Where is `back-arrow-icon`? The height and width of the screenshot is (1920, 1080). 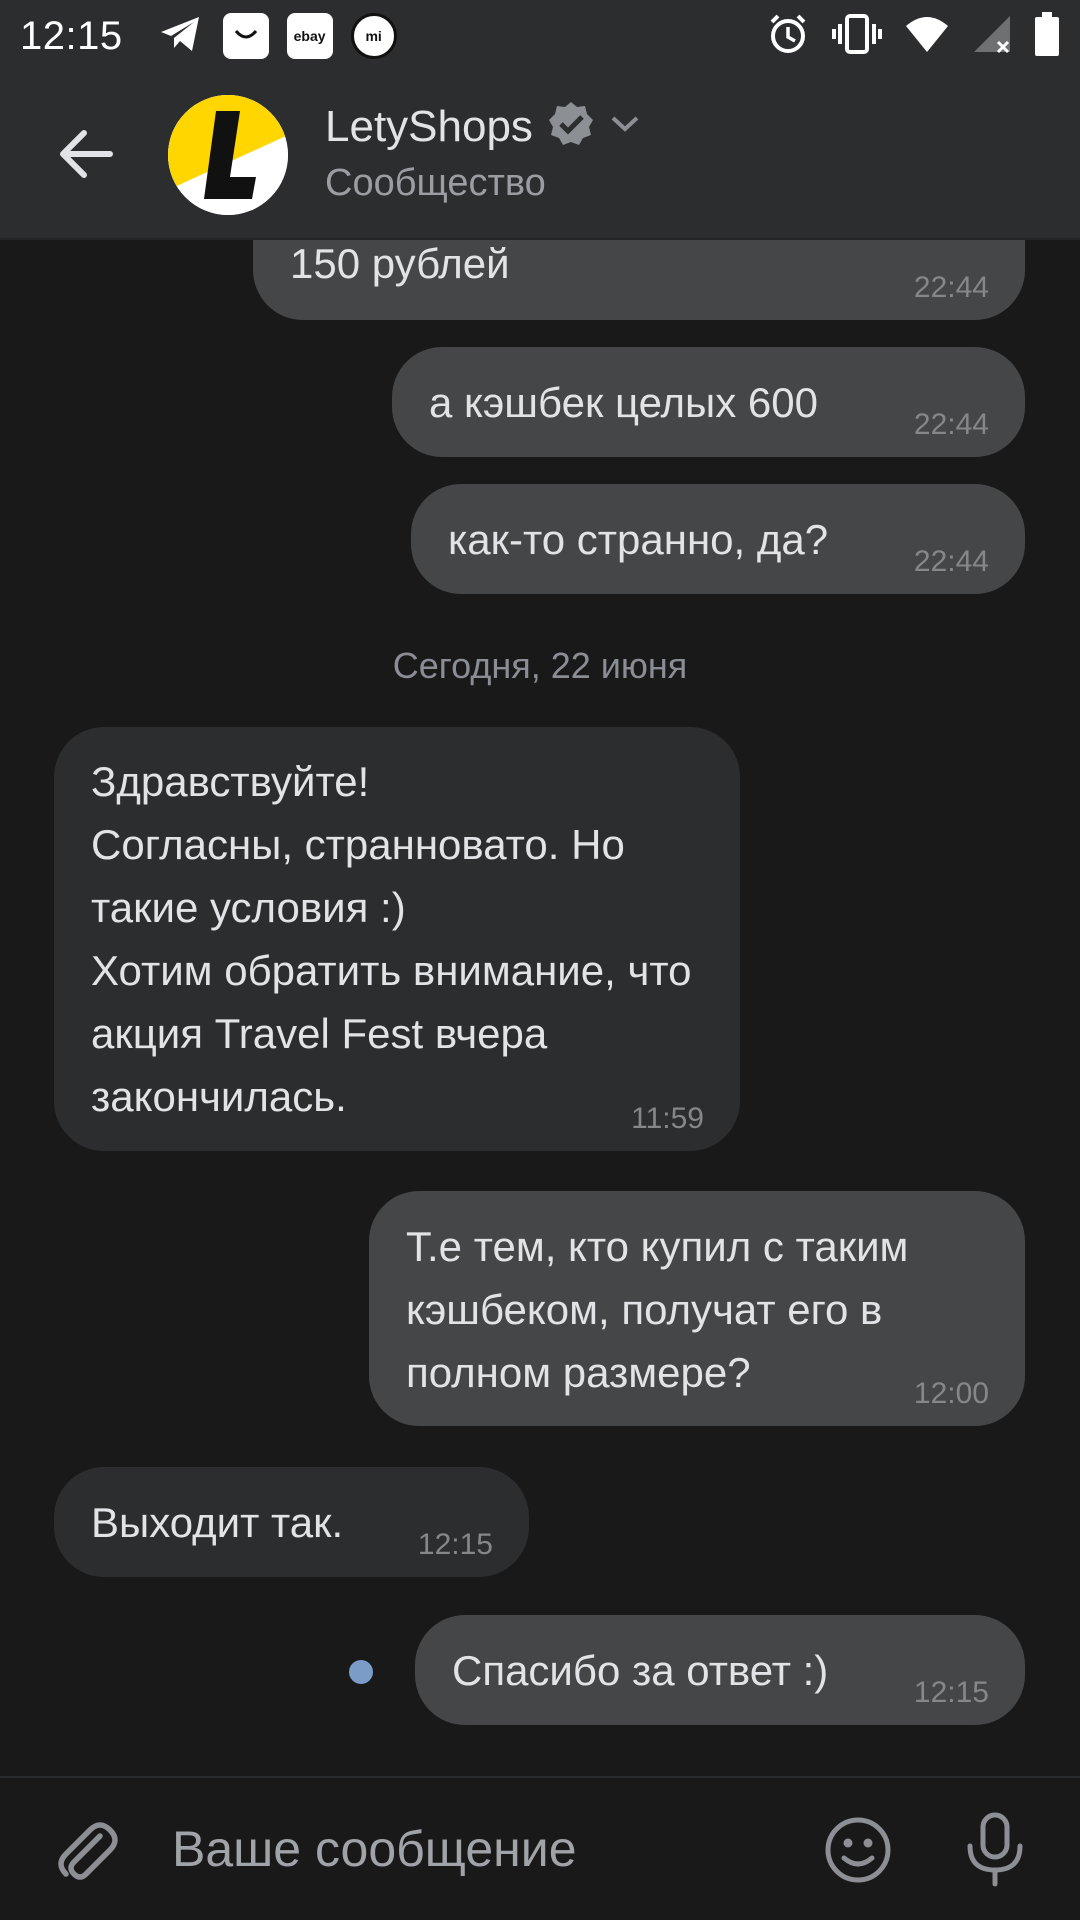
back-arrow-icon is located at coordinates (86, 154).